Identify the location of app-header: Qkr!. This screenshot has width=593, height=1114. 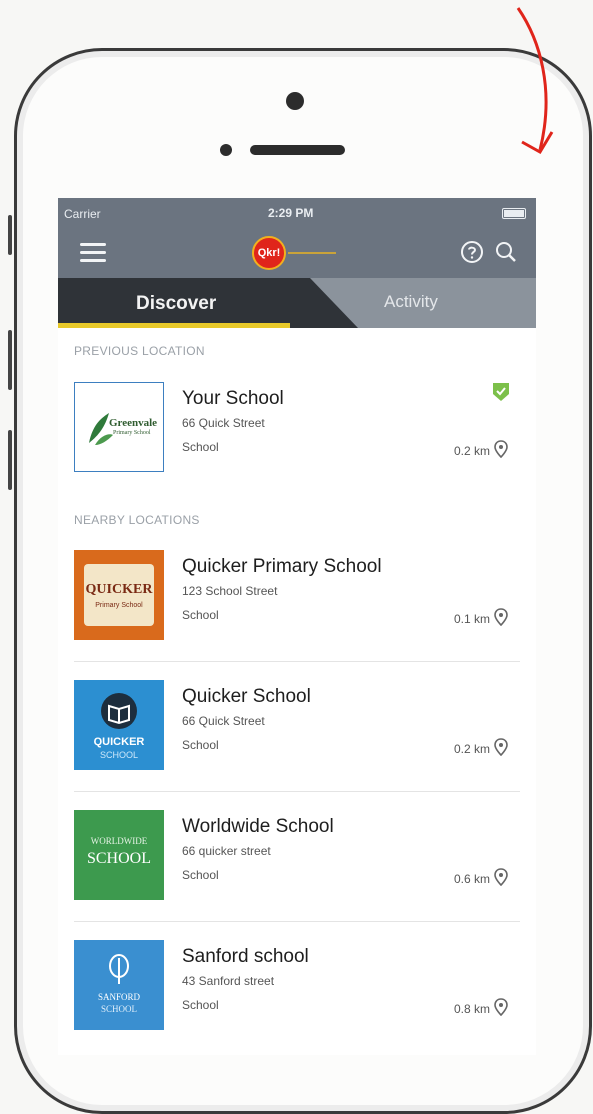
(297, 253).